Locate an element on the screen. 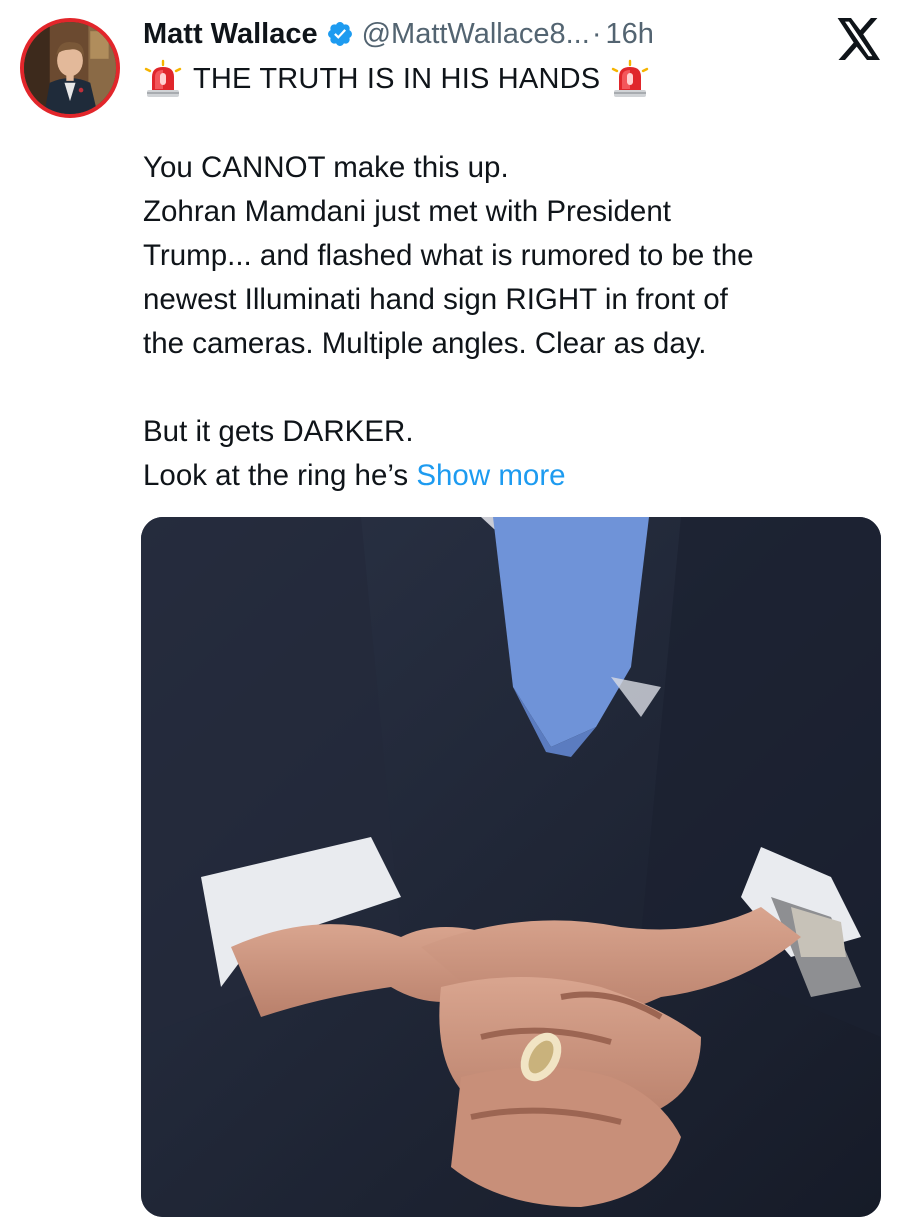 This screenshot has height=1217, width=902. avatar-photo is located at coordinates (70, 68).